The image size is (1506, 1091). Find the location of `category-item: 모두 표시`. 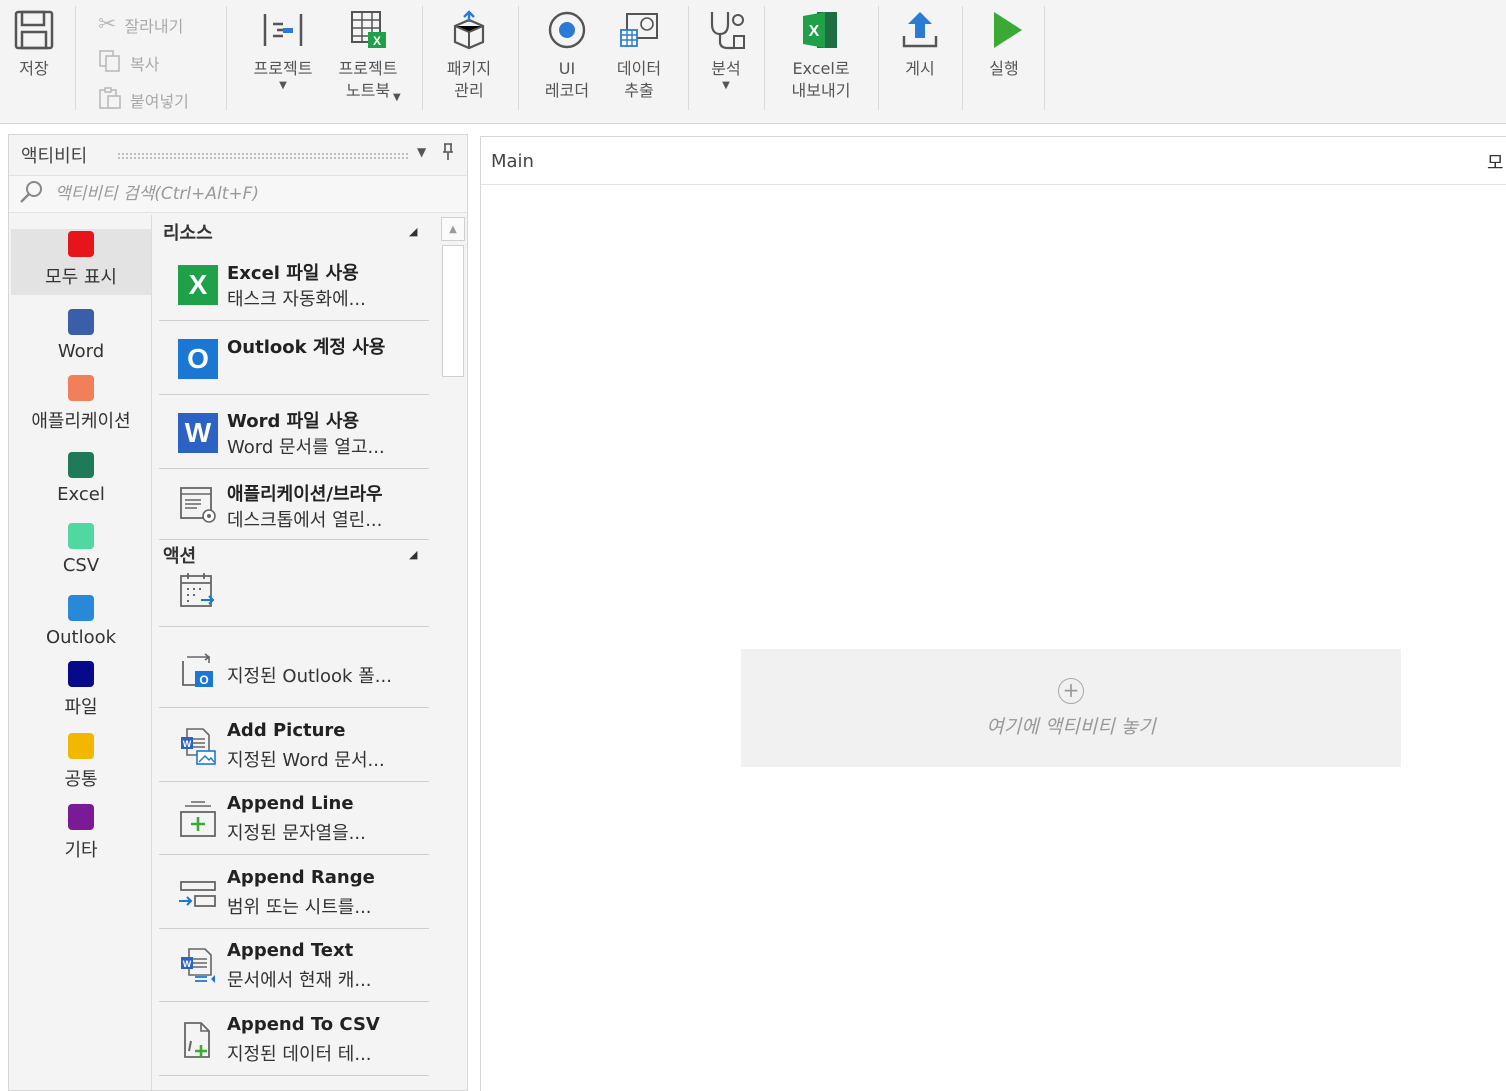

category-item: 모두 표시 is located at coordinates (81, 262).